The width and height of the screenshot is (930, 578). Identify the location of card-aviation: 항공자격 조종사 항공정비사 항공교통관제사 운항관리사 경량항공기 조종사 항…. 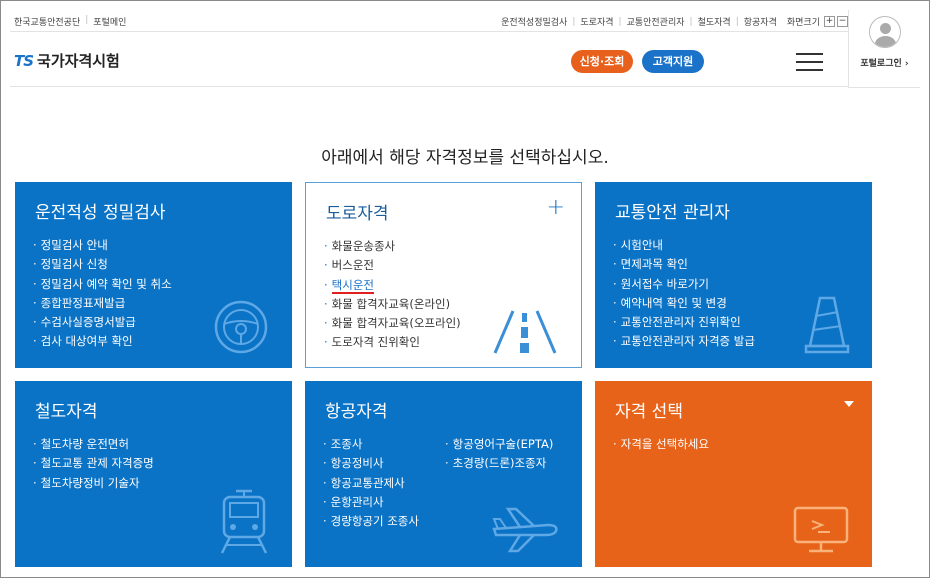
(443, 474).